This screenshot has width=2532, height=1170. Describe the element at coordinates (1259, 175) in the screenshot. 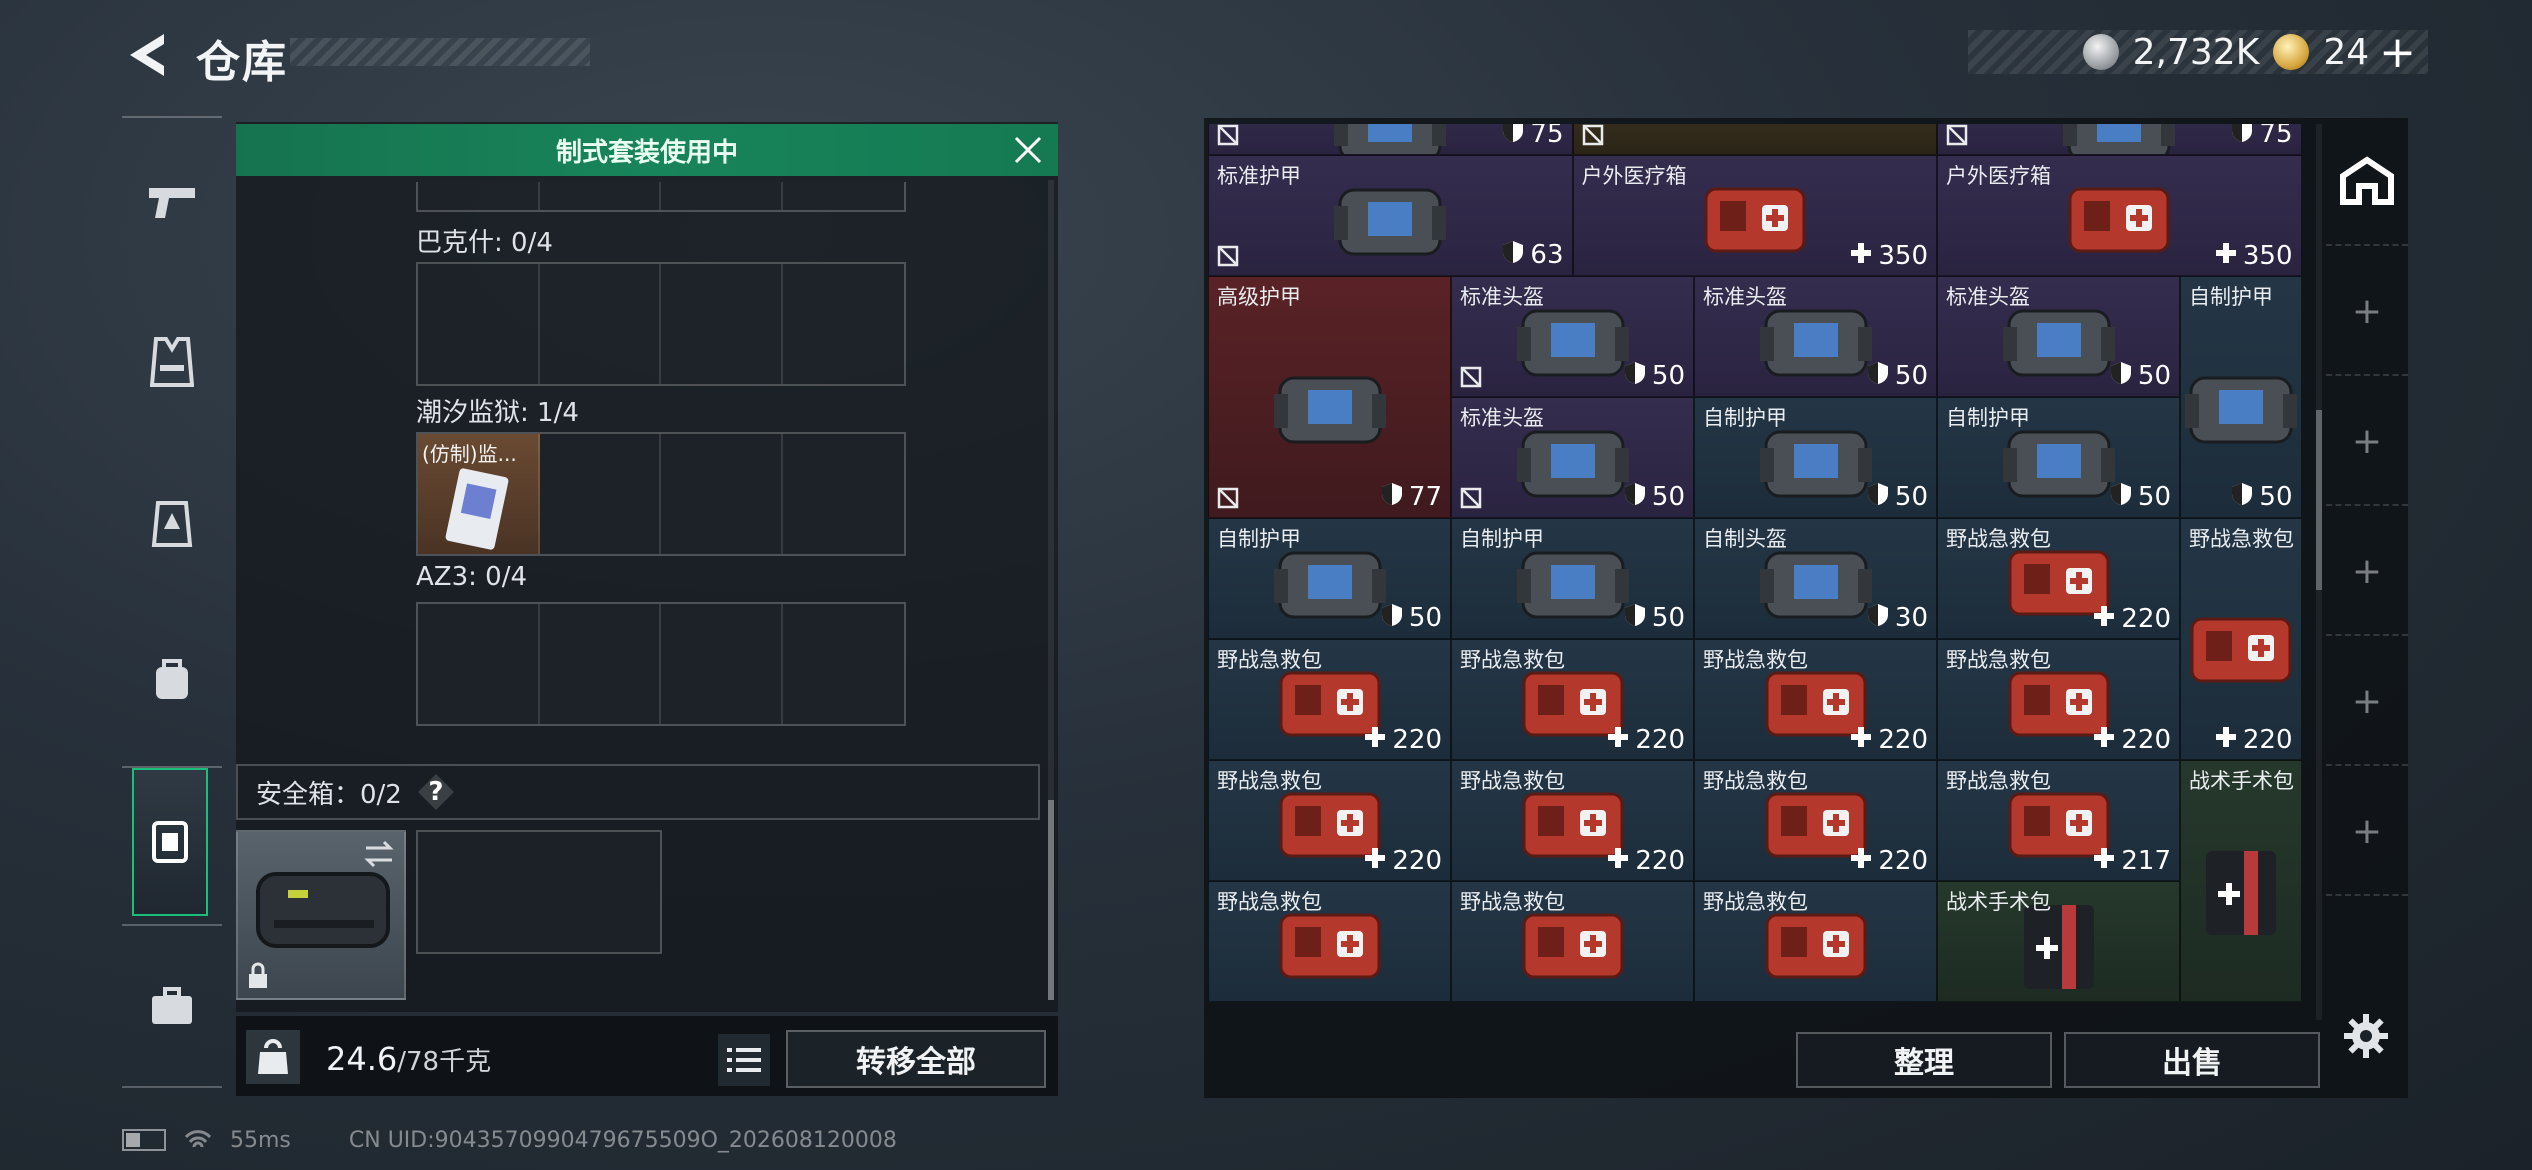

I see `stash-item-name: 标准护甲` at that location.